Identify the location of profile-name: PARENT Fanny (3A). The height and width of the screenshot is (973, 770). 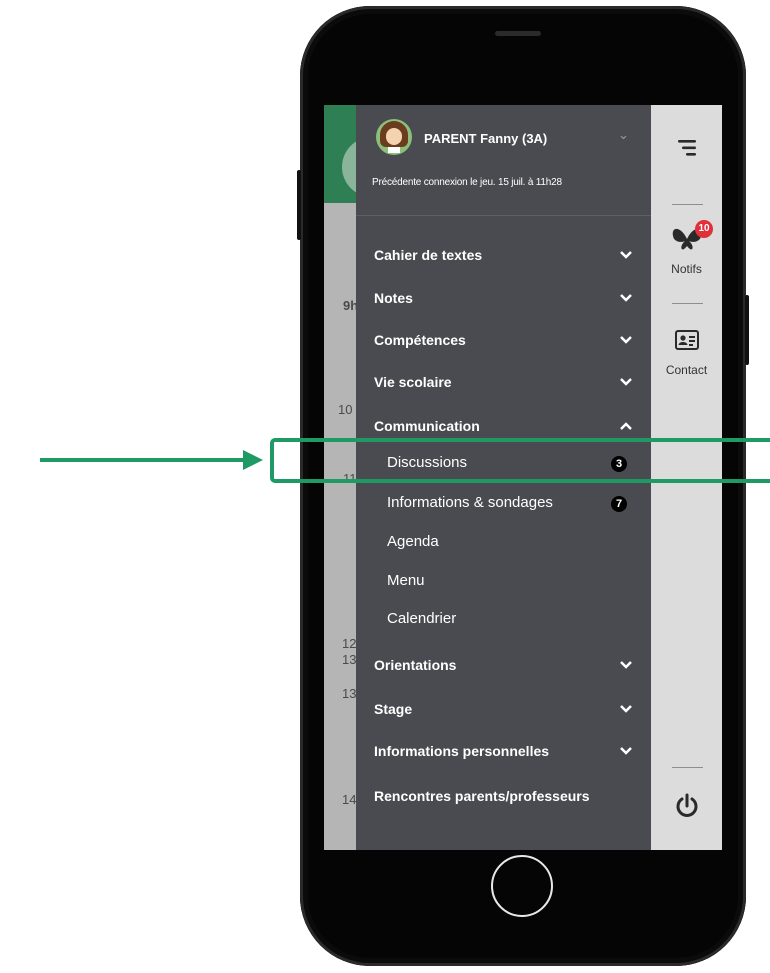
(486, 138).